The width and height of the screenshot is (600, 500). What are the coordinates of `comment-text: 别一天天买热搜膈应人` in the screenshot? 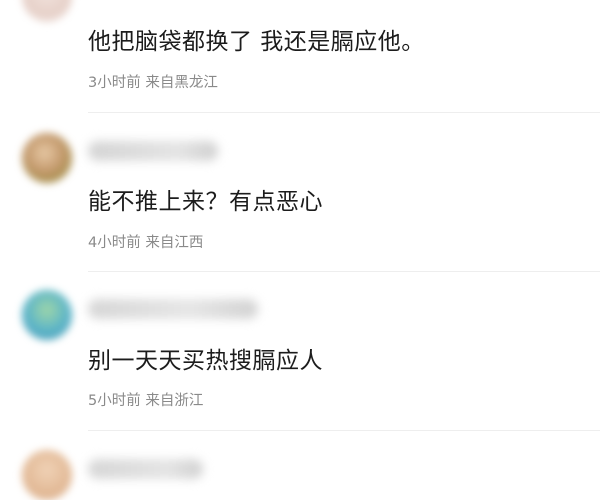 It's located at (205, 361).